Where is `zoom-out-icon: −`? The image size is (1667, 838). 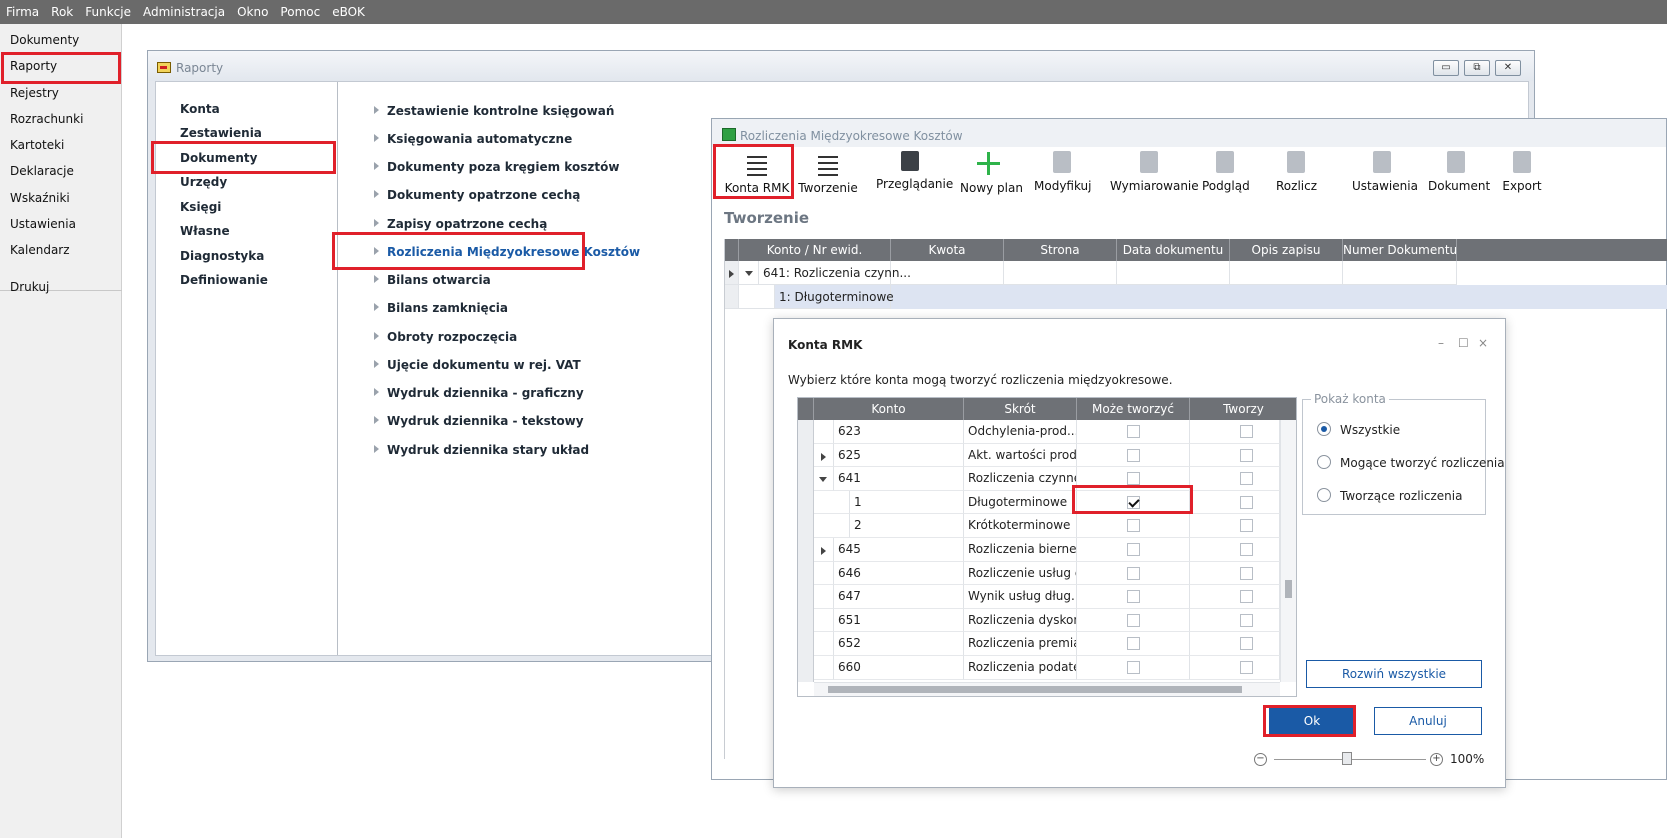 zoom-out-icon: − is located at coordinates (1260, 759).